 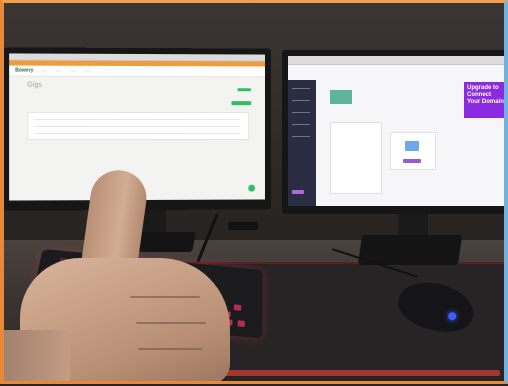 I want to click on site-thumbnail, so click(x=341, y=97).